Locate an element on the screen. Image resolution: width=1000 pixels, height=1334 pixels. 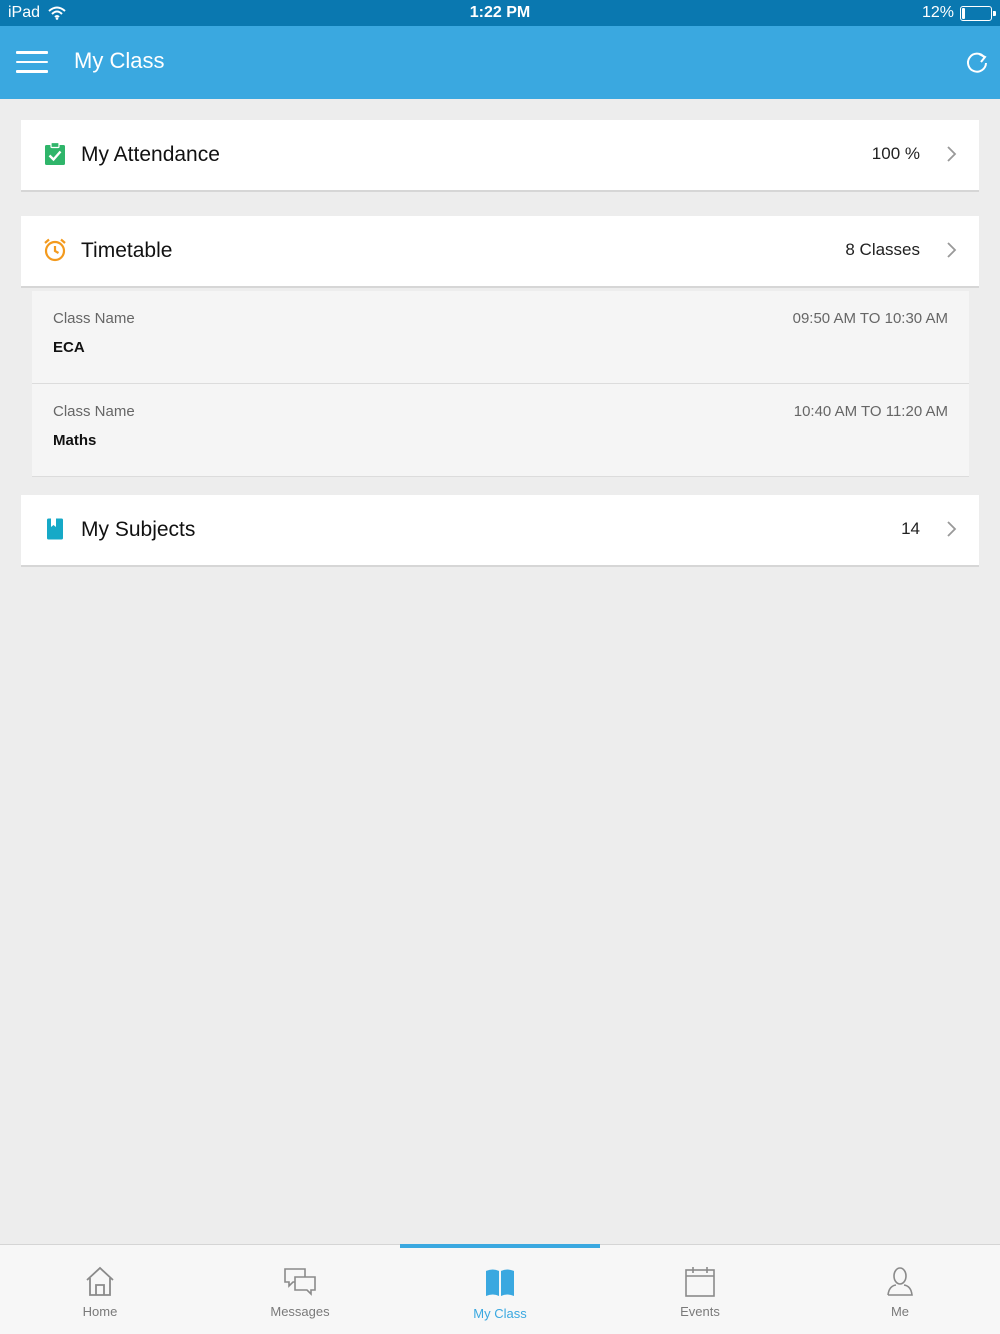
battery-percent: 12% is located at coordinates (937, 12).